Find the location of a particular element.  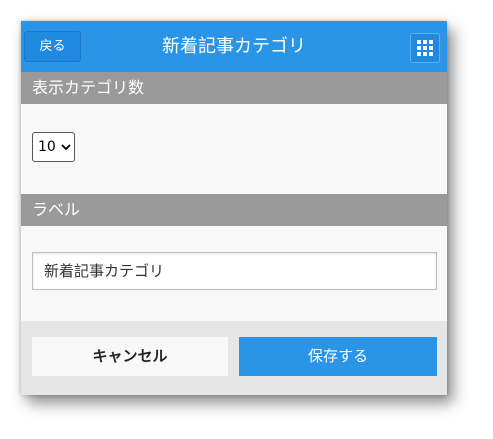

chevron-down-icon is located at coordinates (66, 147).